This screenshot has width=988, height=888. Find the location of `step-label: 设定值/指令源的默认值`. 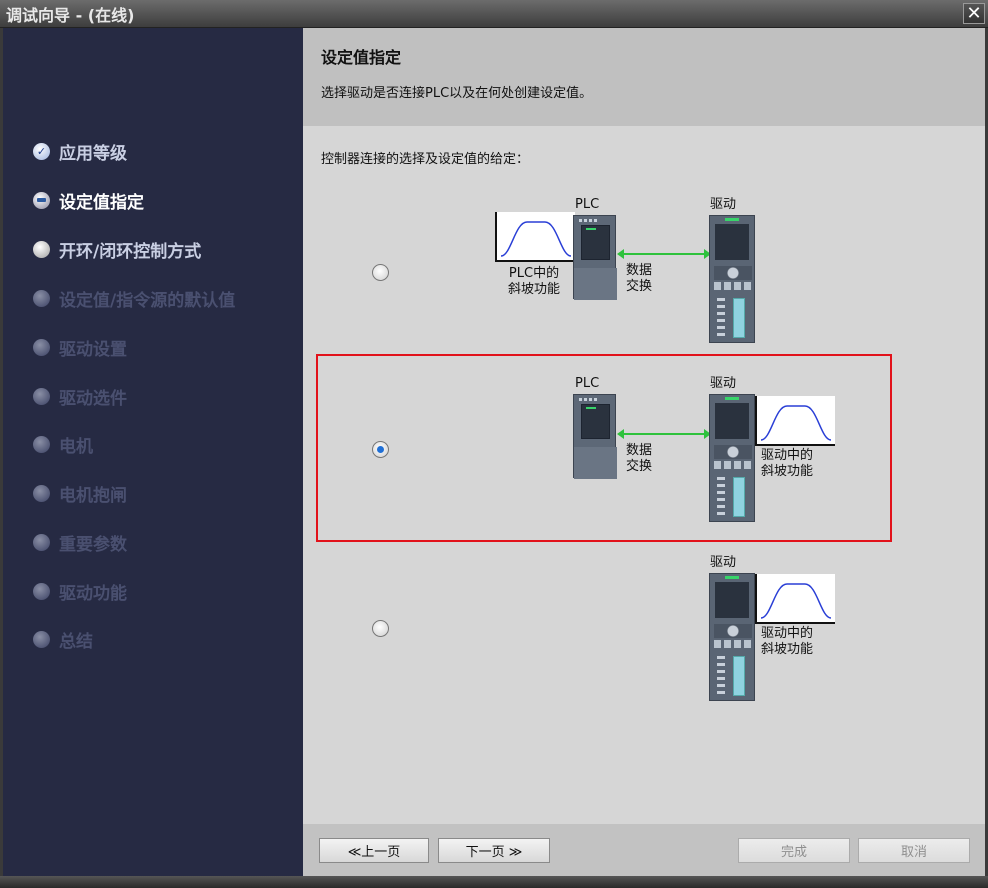

step-label: 设定值/指令源的默认值 is located at coordinates (147, 300).